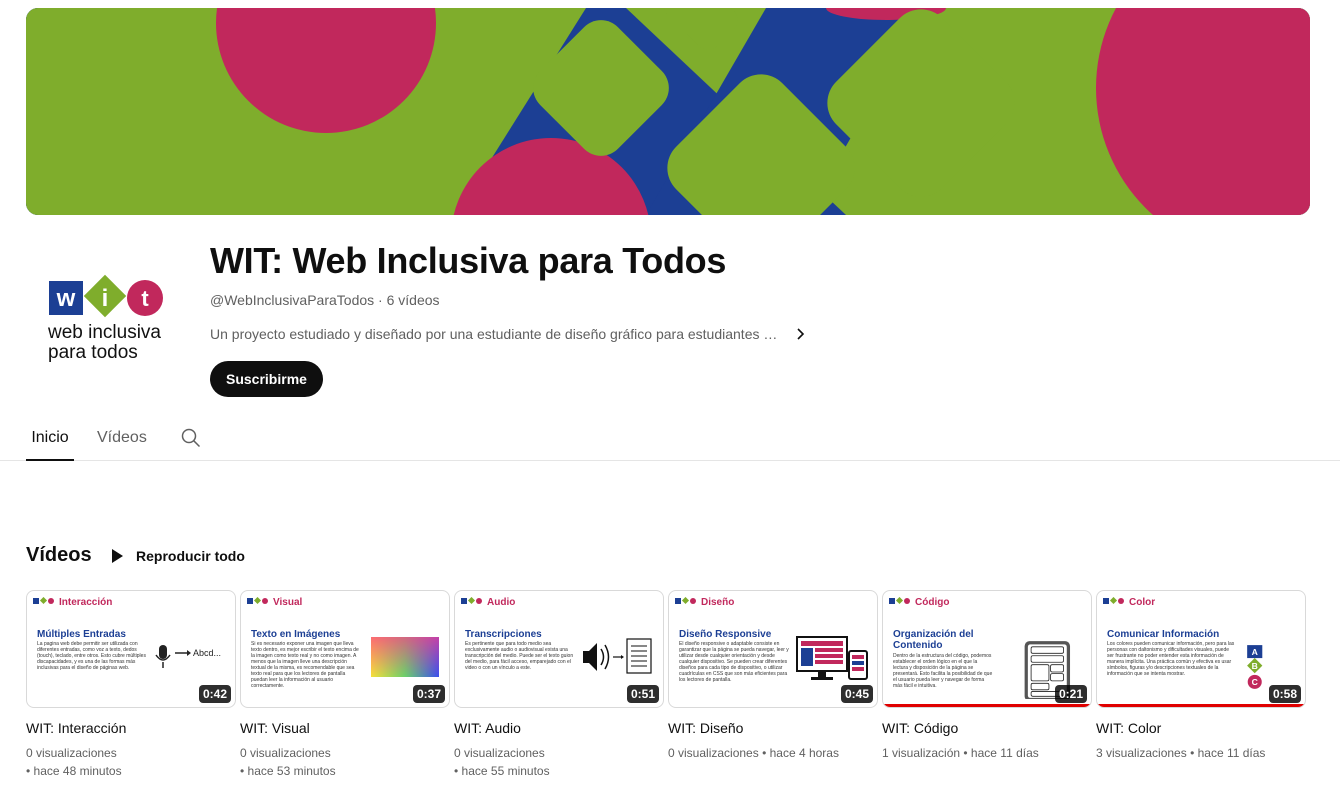  What do you see at coordinates (1201, 728) in the screenshot?
I see `video-title: WIT: Color` at bounding box center [1201, 728].